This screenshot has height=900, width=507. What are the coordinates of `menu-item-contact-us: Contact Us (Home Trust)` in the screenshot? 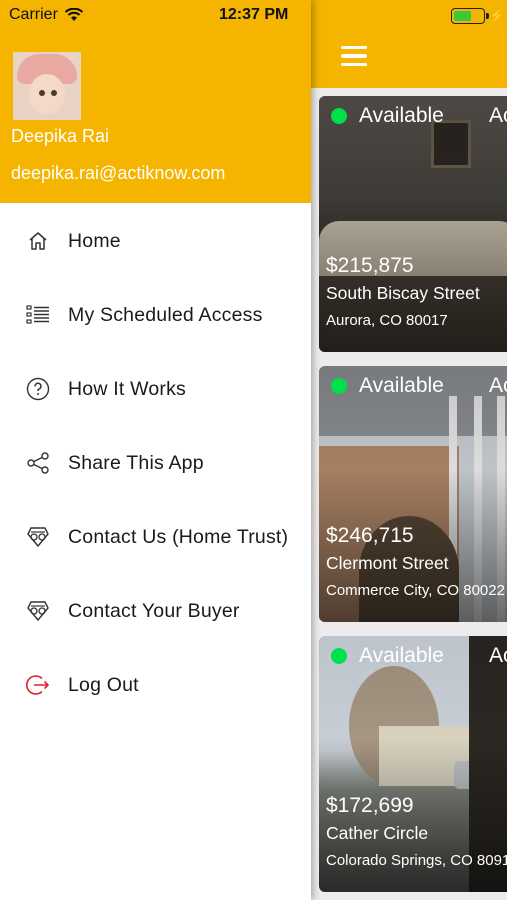 It's located at (155, 537).